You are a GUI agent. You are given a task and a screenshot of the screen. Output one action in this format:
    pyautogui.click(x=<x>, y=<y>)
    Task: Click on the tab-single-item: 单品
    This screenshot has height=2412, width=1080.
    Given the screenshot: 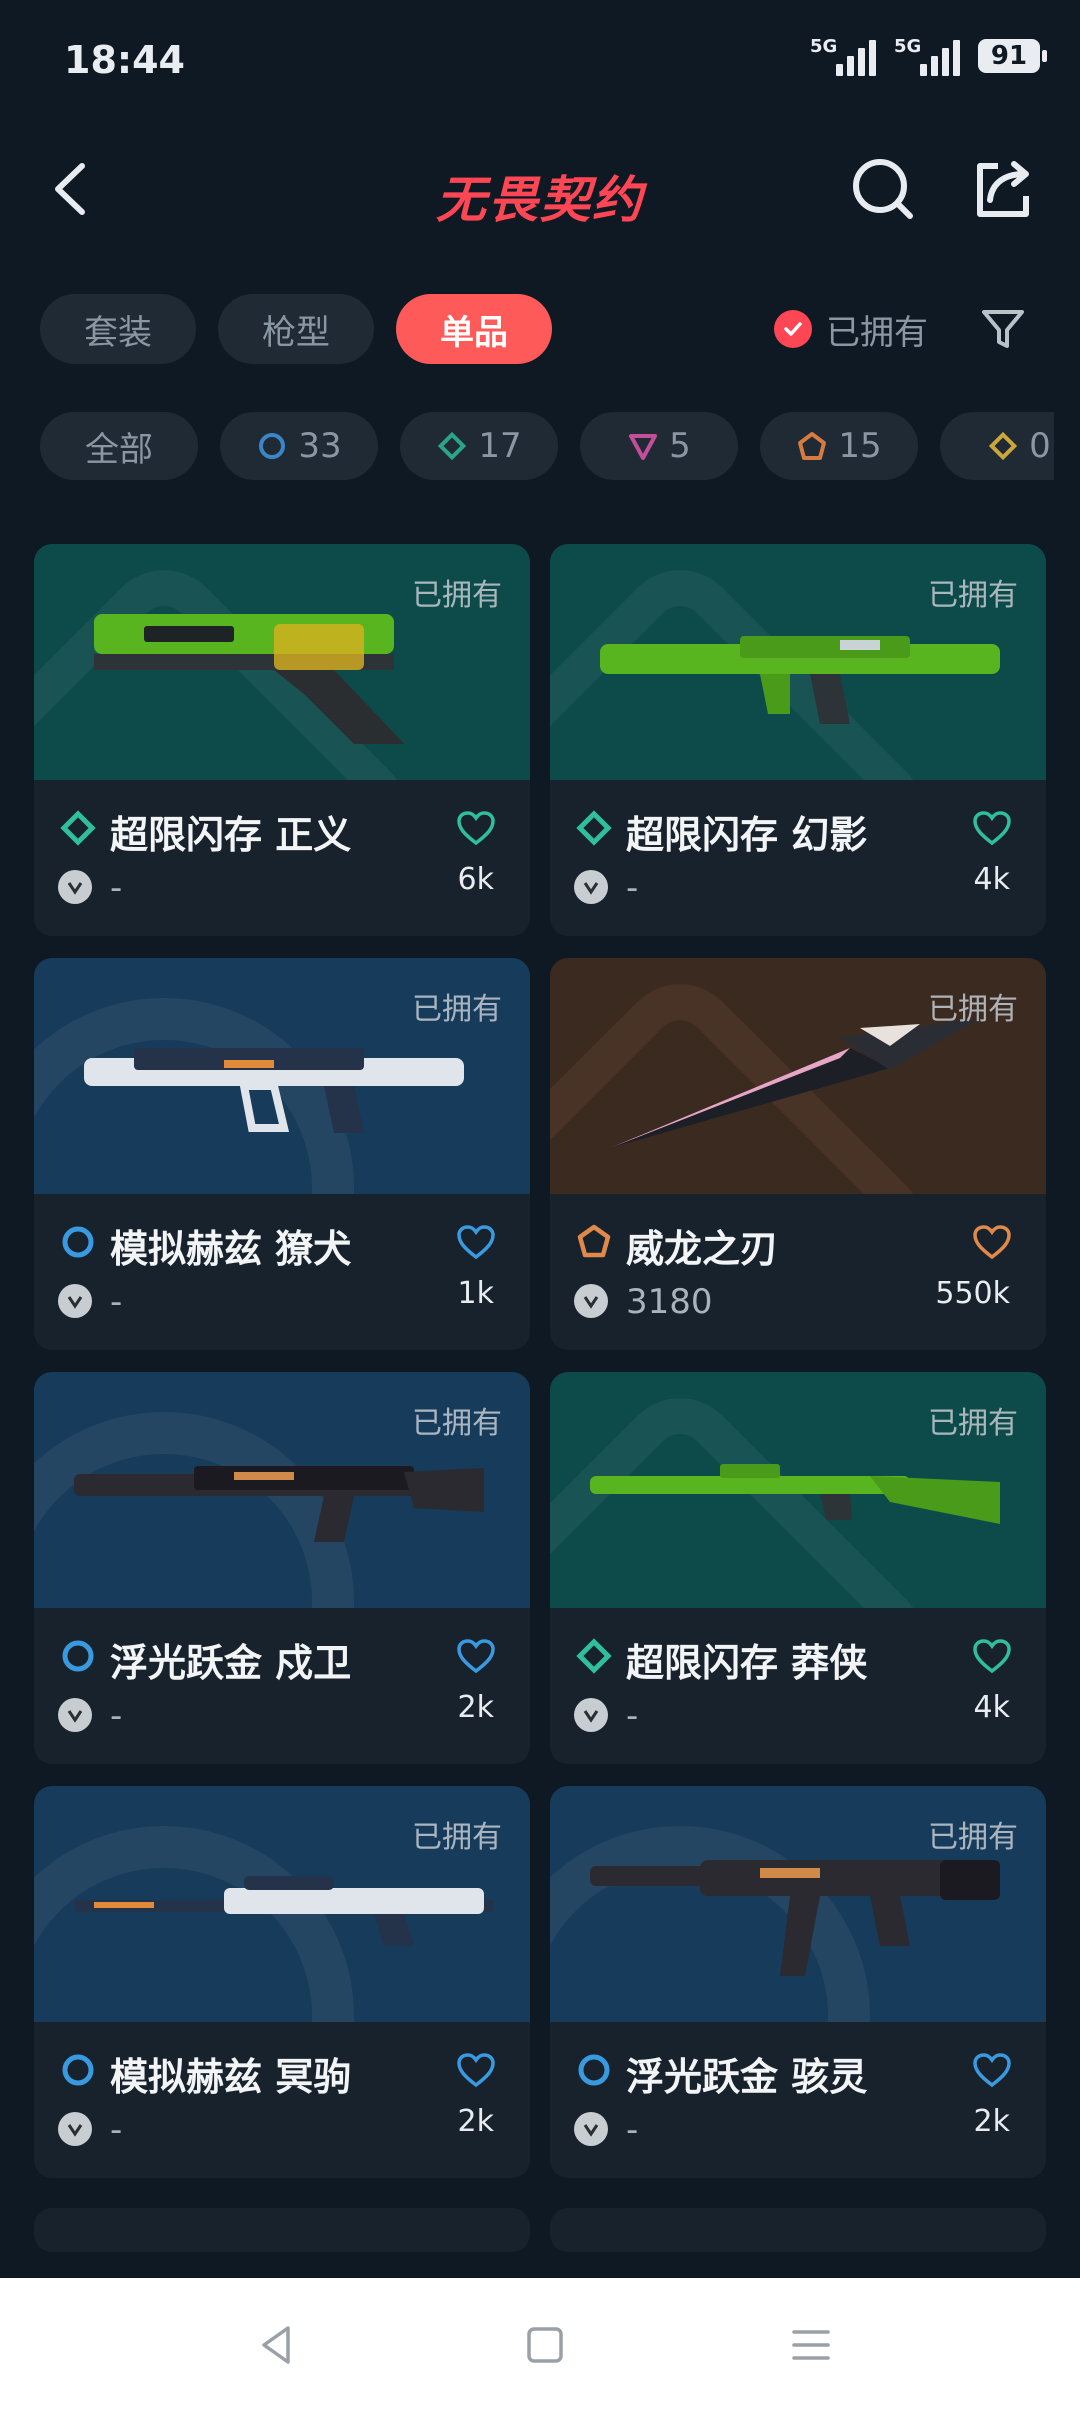 What is the action you would take?
    pyautogui.click(x=474, y=329)
    